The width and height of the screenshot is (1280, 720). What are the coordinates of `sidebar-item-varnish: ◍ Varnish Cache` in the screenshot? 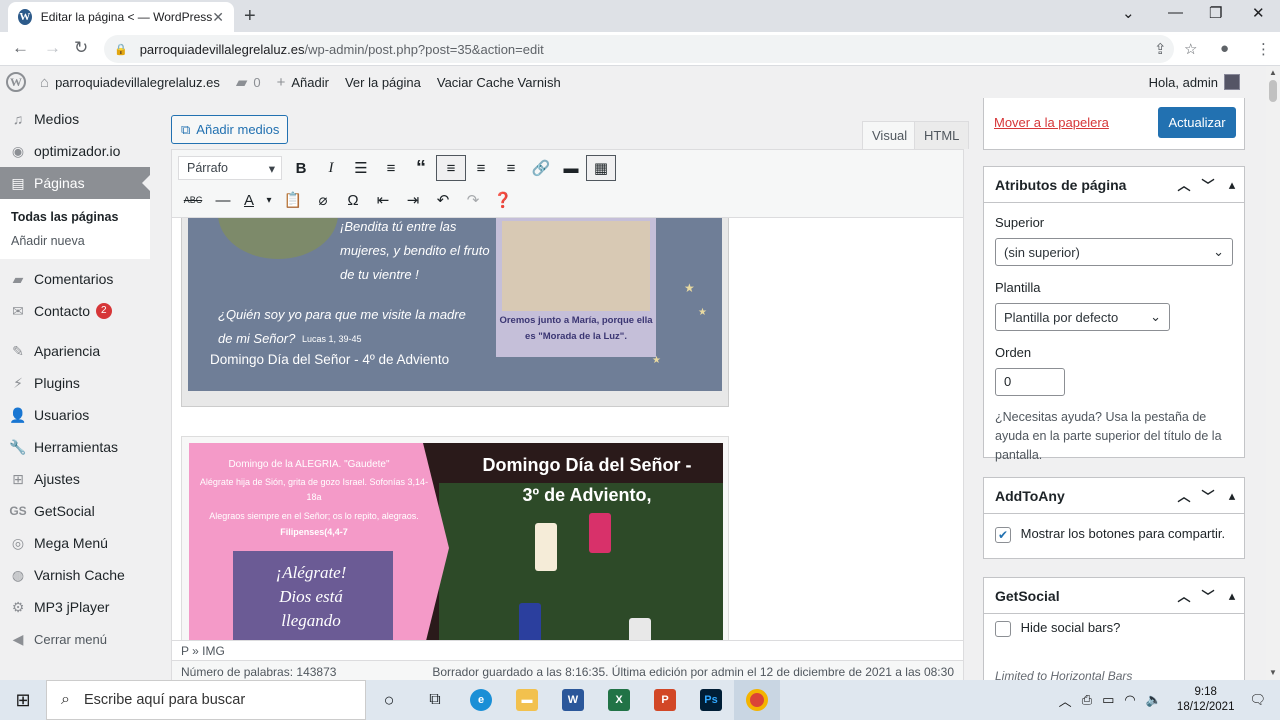 It's located at (75, 575).